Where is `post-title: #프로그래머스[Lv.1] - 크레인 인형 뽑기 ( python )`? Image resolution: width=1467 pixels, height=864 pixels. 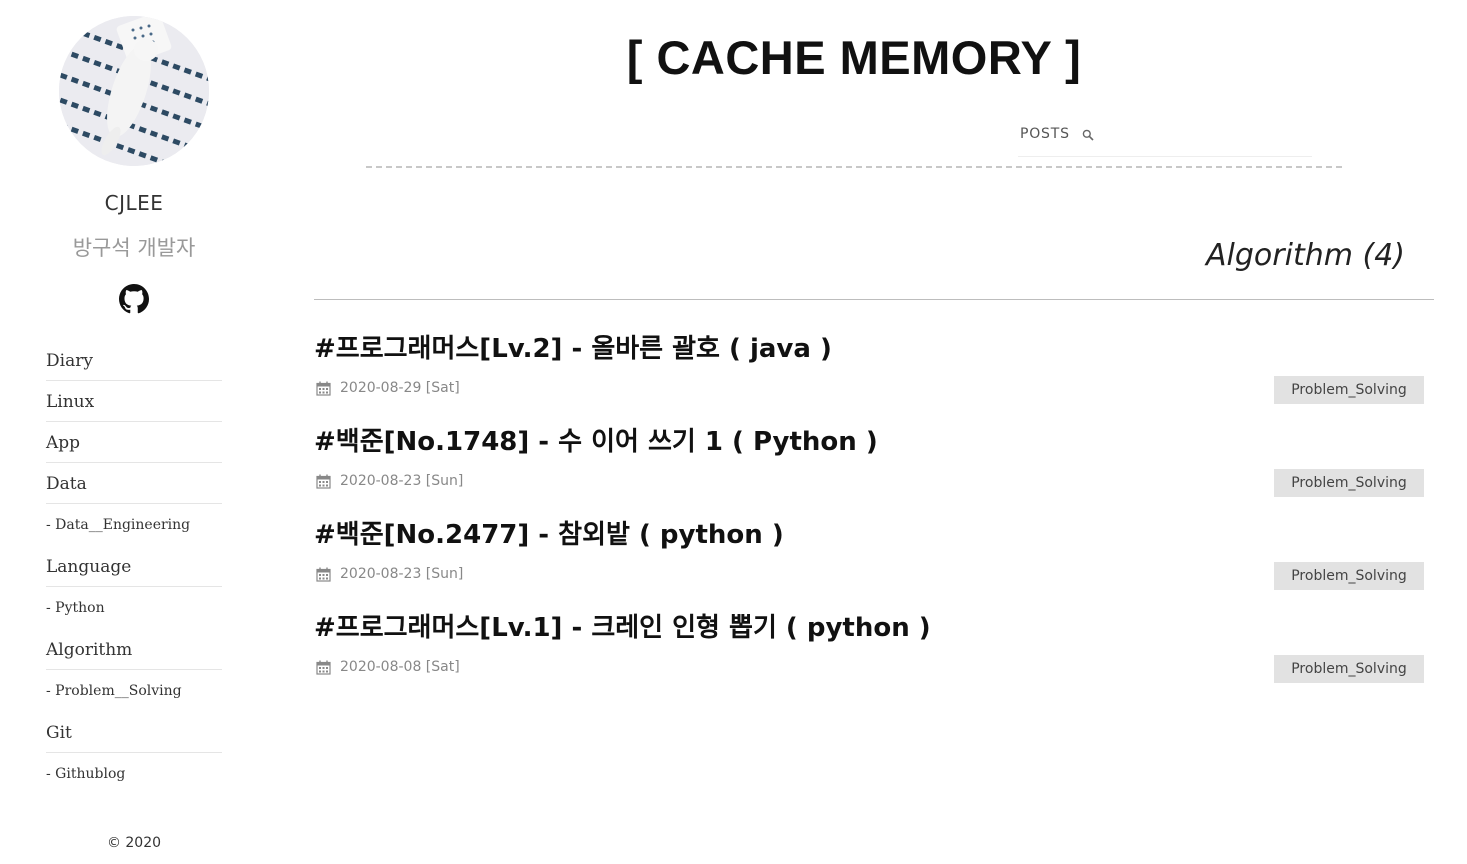 post-title: #프로그래머스[Lv.1] - 크레인 인형 뽑기 ( python ) is located at coordinates (622, 625).